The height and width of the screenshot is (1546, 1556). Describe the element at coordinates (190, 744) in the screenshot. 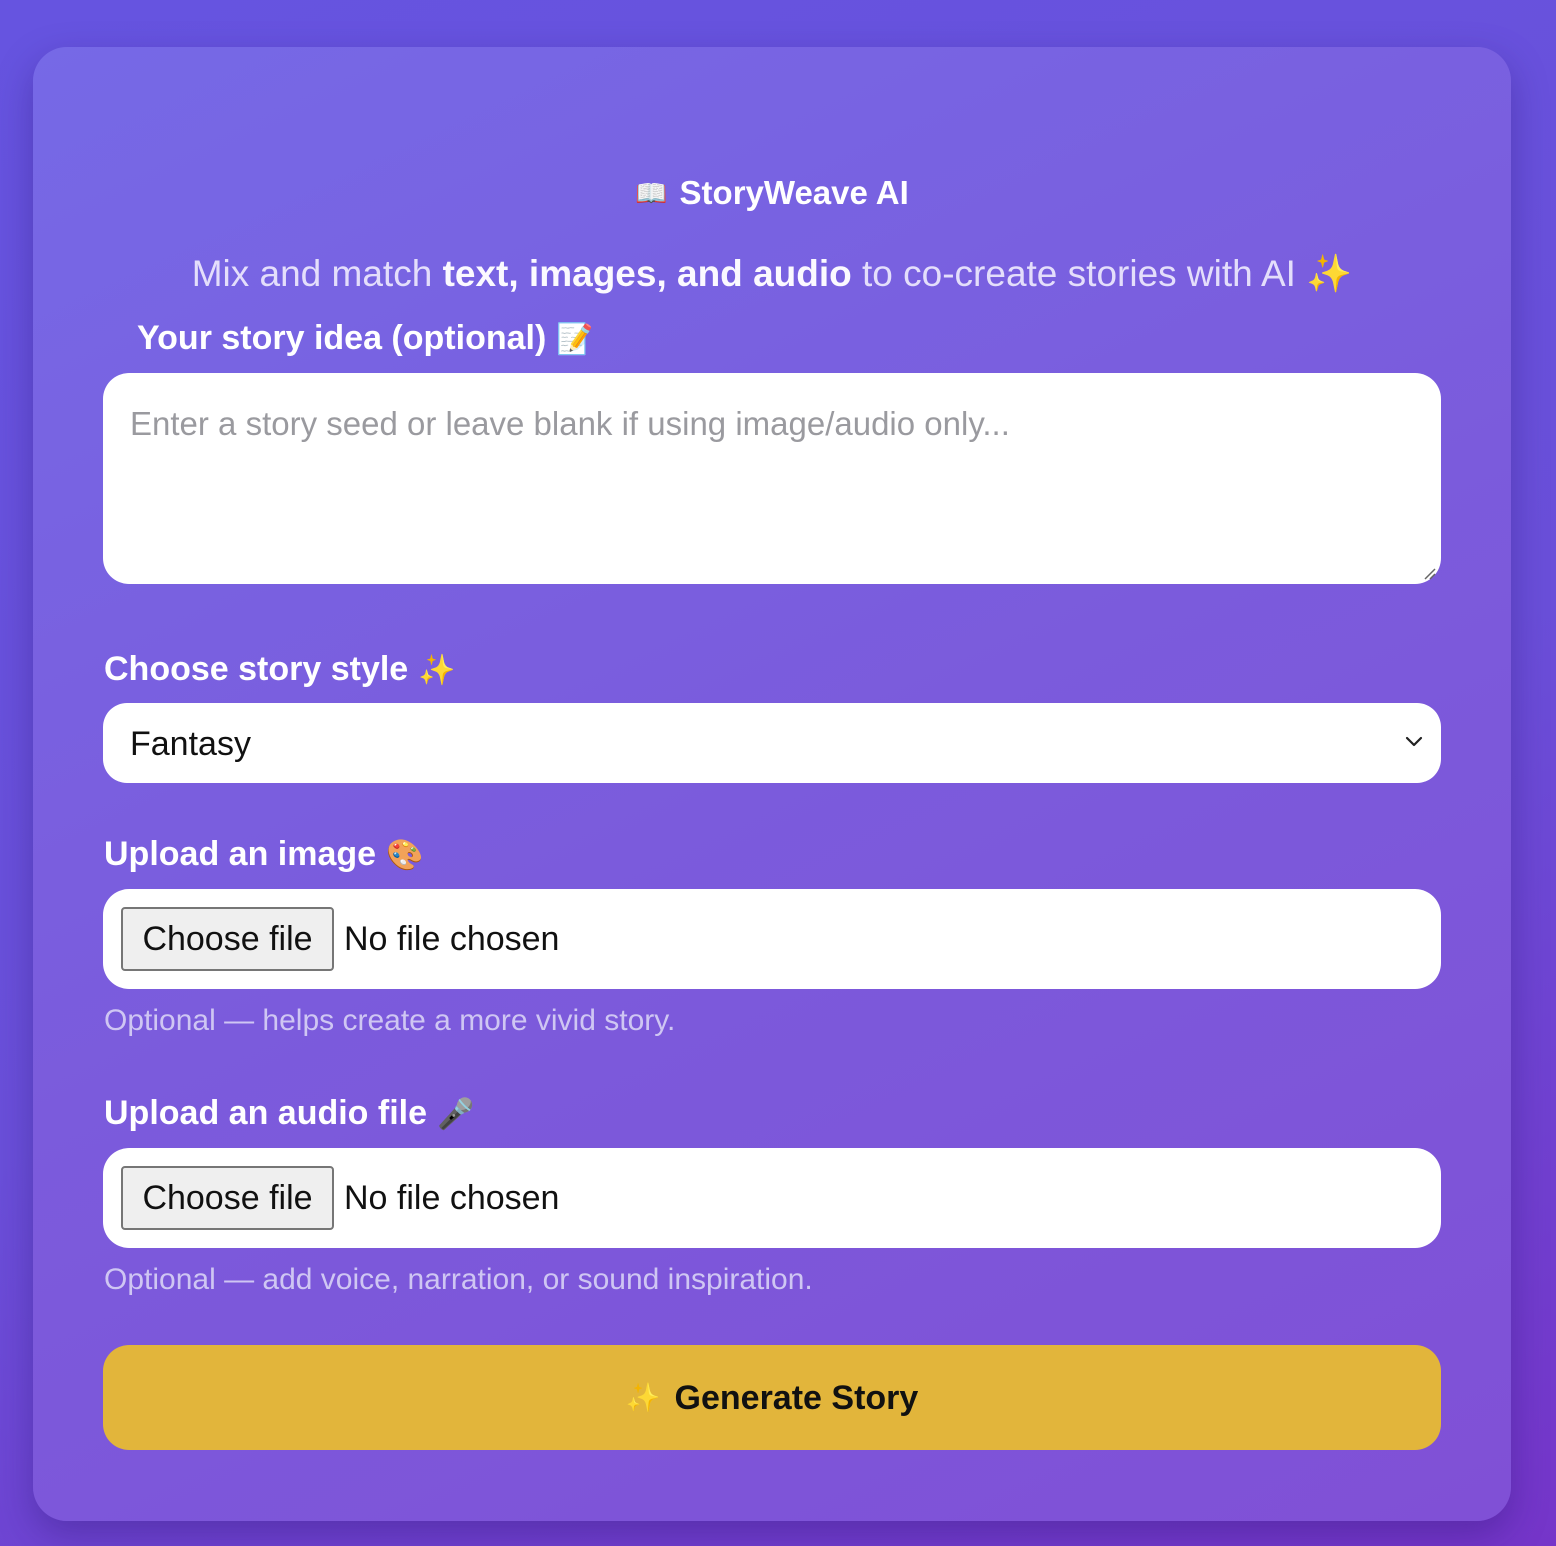

I see `story-style-selected-value: Fantasy` at that location.